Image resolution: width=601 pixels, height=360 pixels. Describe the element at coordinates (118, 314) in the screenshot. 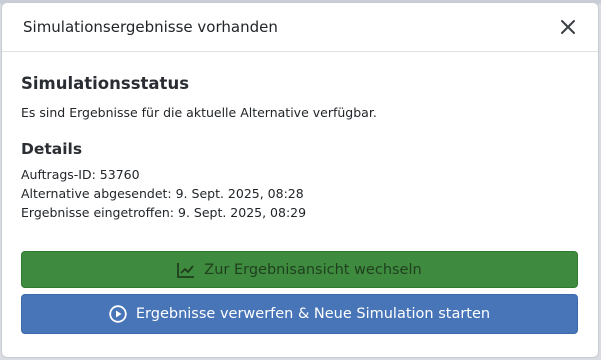

I see `play-circle-icon` at that location.